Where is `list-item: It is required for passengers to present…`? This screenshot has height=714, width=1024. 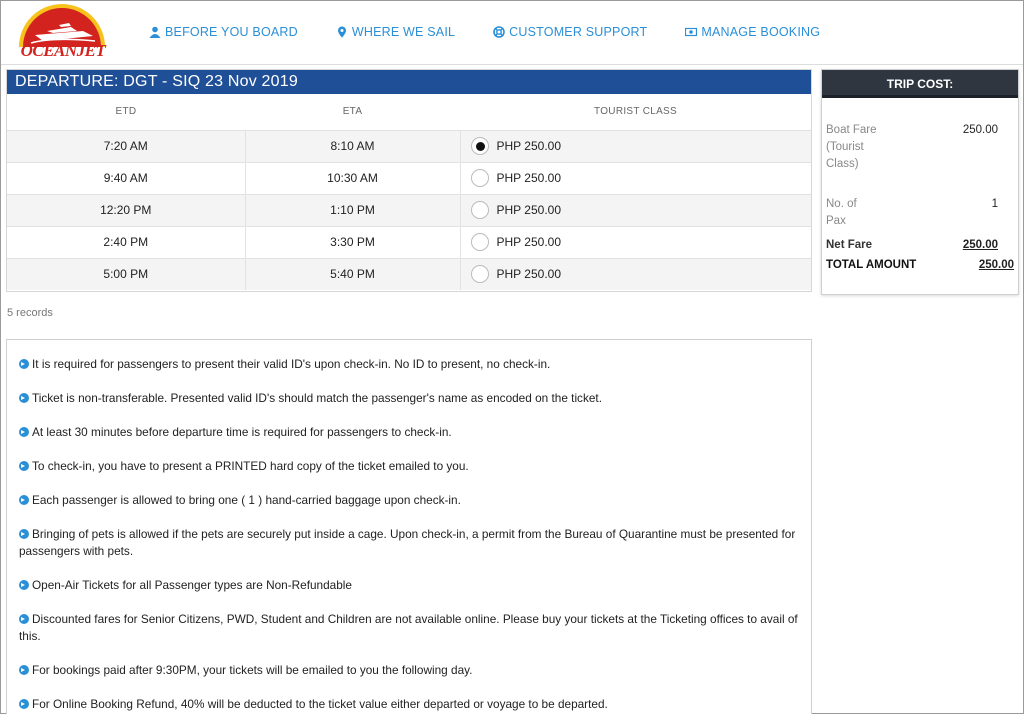 list-item: It is required for passengers to present… is located at coordinates (410, 364).